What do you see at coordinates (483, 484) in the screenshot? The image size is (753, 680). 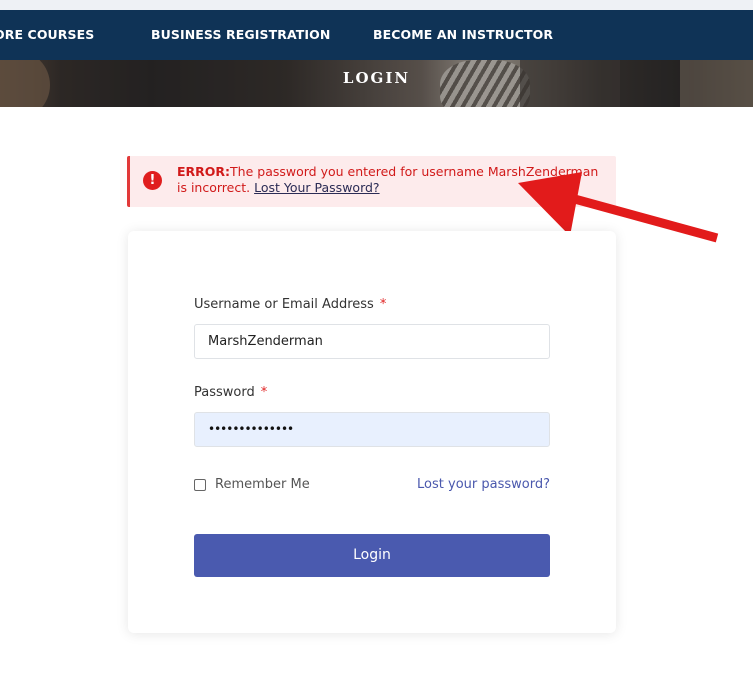 I see `lost-password-link: Lost your password?` at bounding box center [483, 484].